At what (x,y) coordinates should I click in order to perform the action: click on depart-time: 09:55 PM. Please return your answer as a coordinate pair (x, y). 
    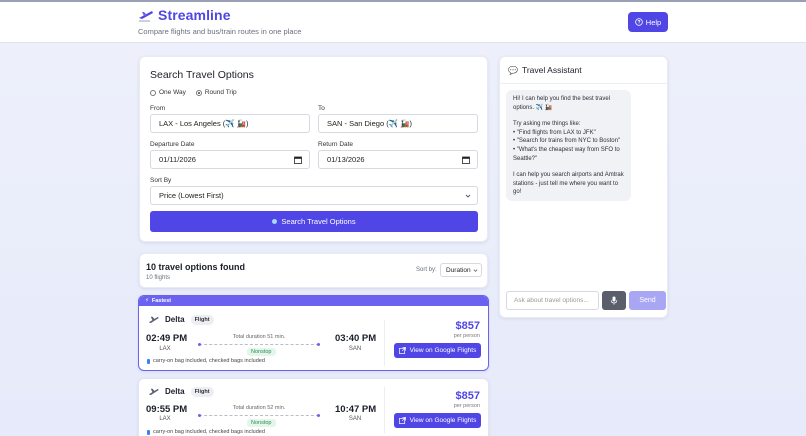
    Looking at the image, I should click on (167, 409).